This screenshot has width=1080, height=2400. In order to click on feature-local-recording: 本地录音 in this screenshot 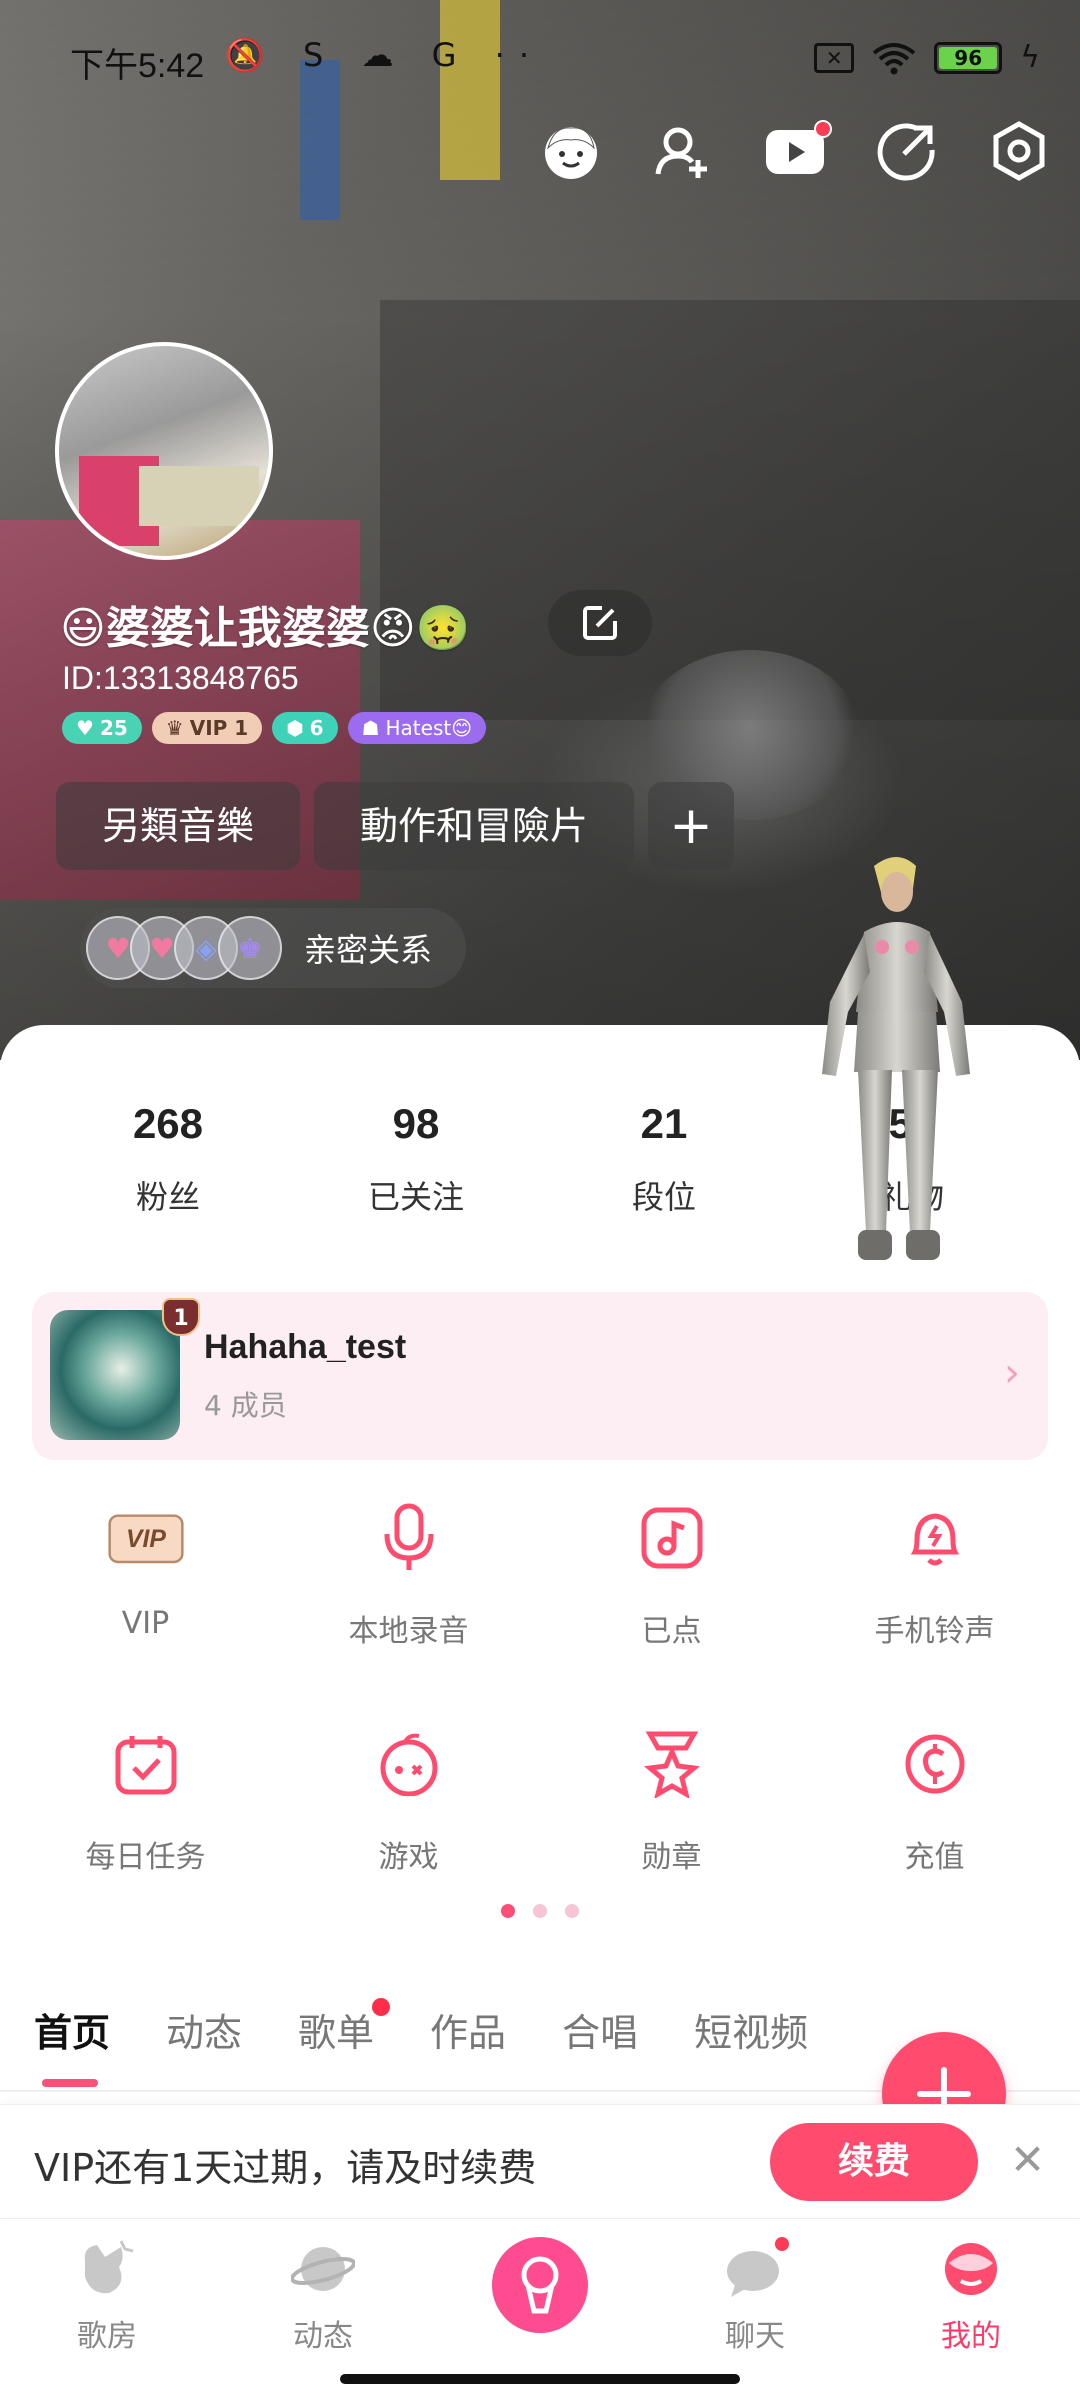, I will do `click(408, 1613)`.